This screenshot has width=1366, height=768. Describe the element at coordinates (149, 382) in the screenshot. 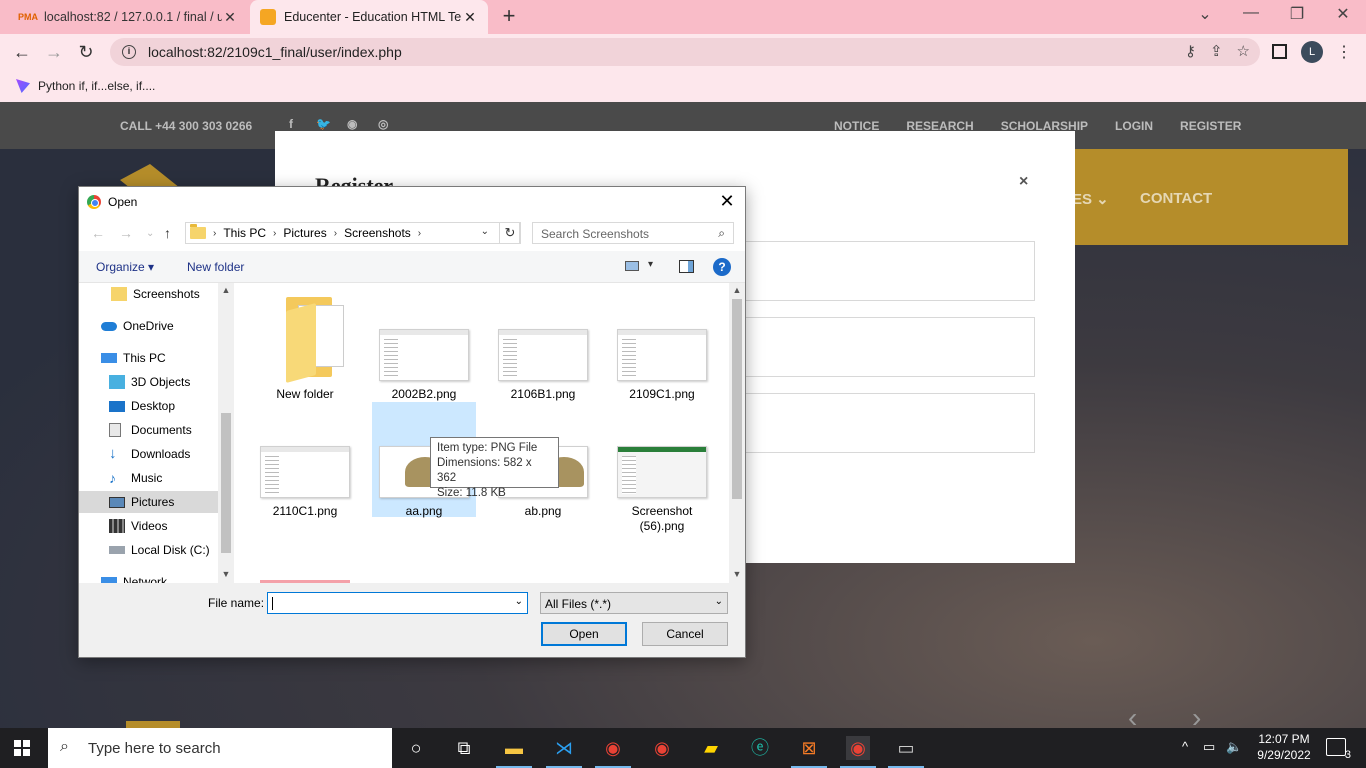

I see `nav-item-3d-objects: 3D Objects` at that location.